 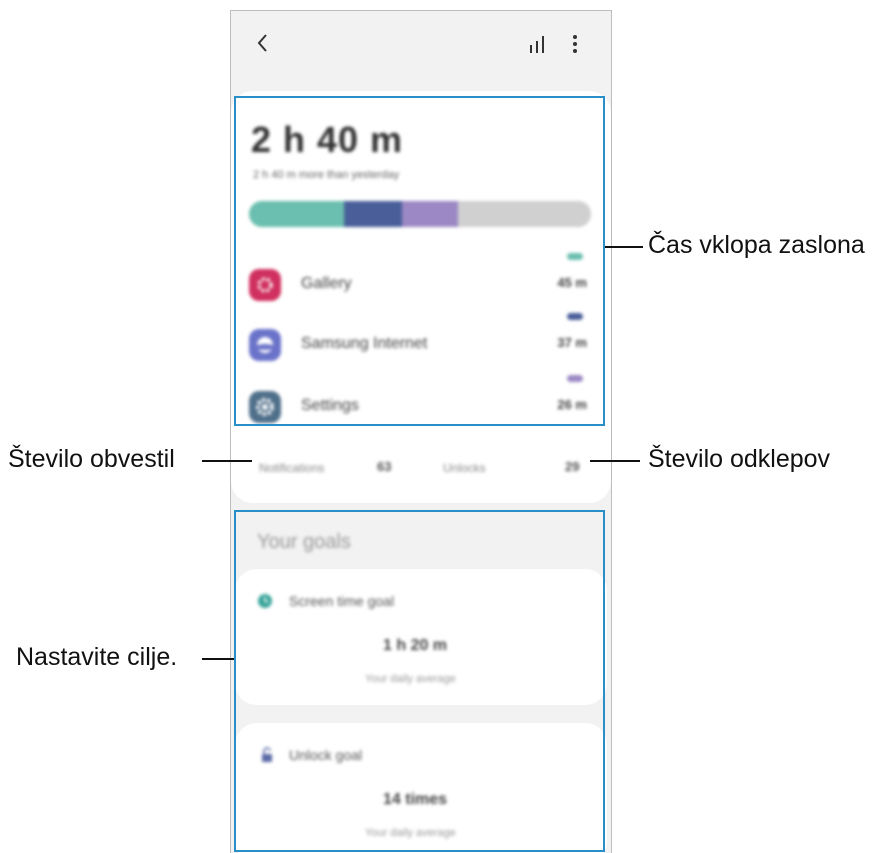 What do you see at coordinates (91, 459) in the screenshot?
I see `callout-notifications: Število obvestil` at bounding box center [91, 459].